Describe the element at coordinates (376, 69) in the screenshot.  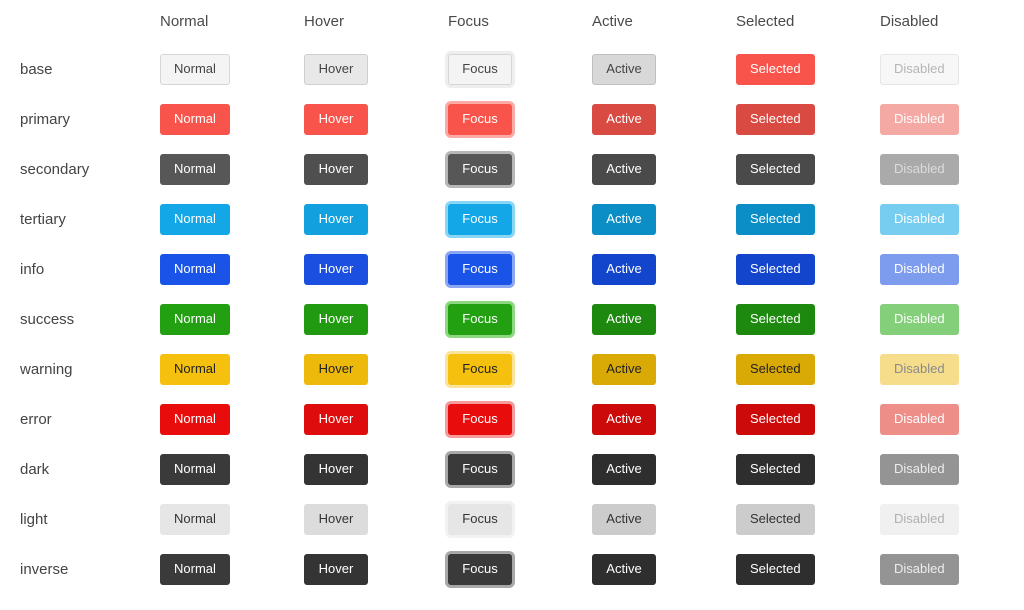
I see `cell-base-hover: Hover` at that location.